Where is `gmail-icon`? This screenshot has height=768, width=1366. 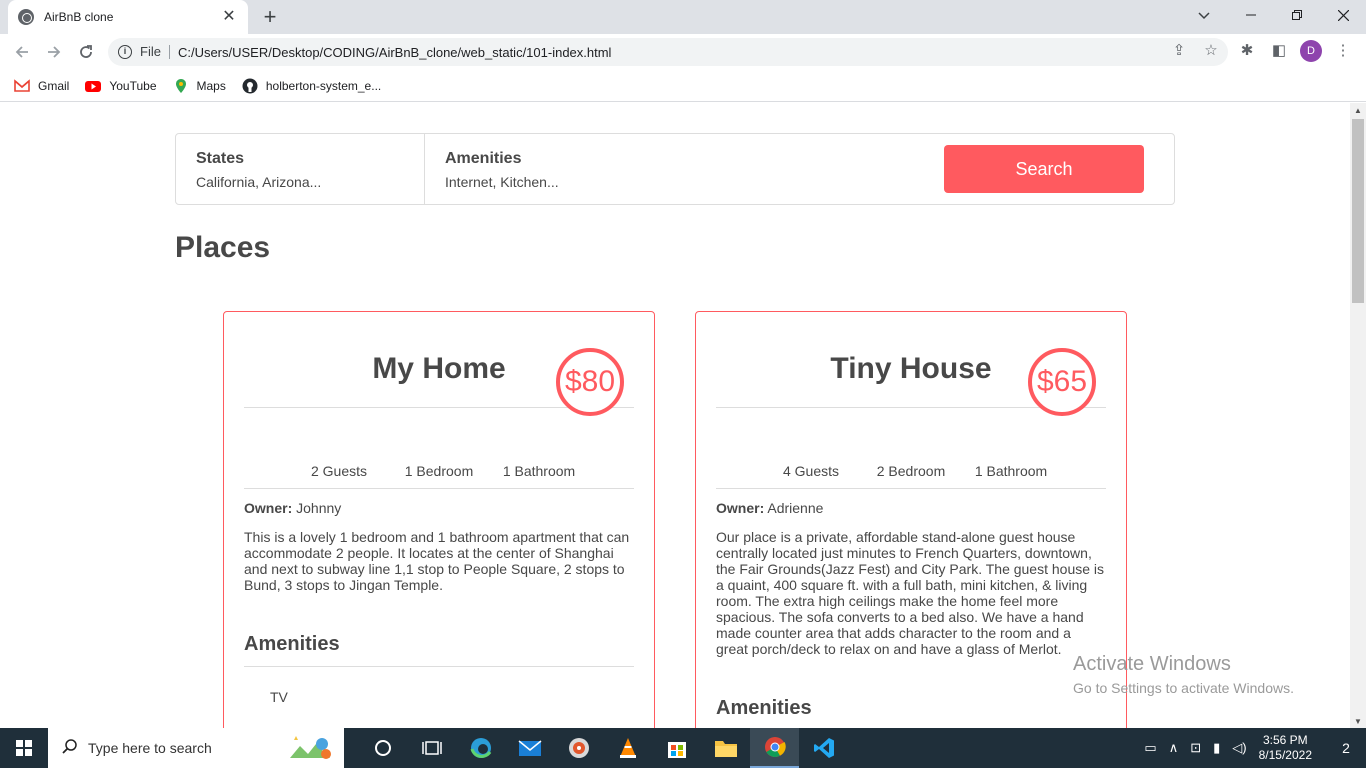
gmail-icon is located at coordinates (22, 85).